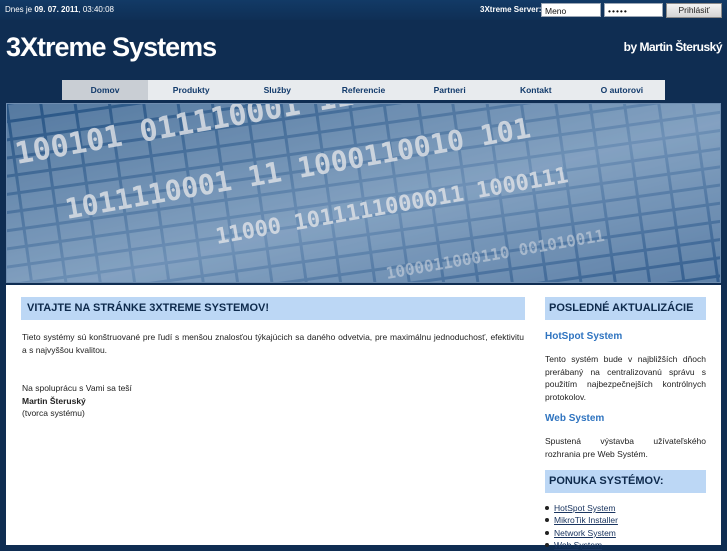 This screenshot has height=551, width=727. Describe the element at coordinates (673, 47) in the screenshot. I see `author-byline: by Martin Šteruský` at that location.